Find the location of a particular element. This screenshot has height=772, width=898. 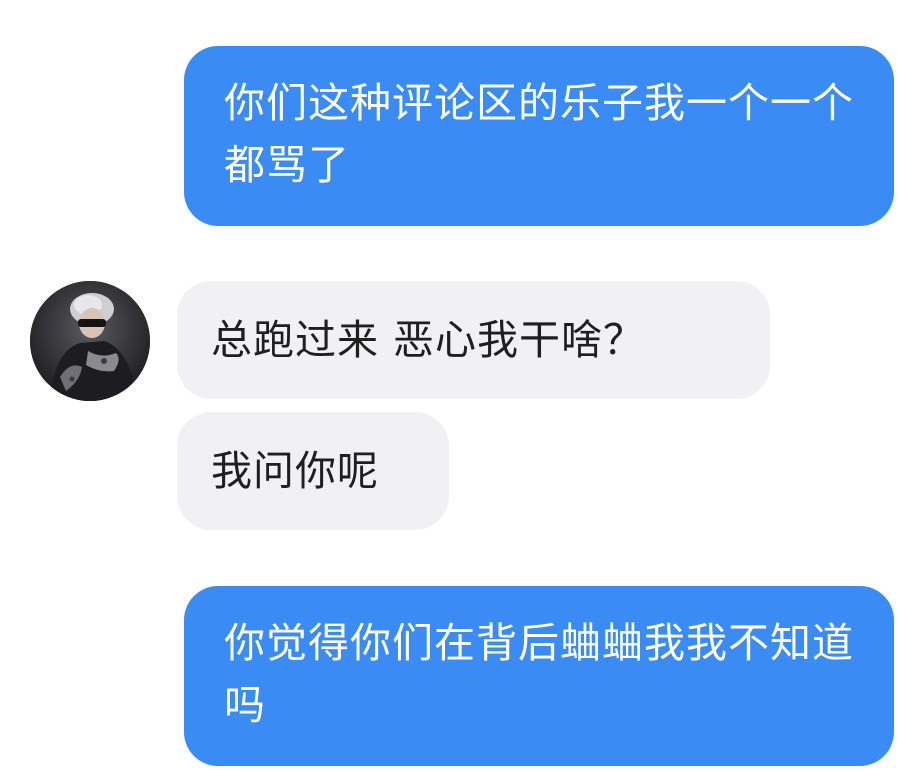

incoming-message-bubble: 我问你呢 is located at coordinates (313, 471).